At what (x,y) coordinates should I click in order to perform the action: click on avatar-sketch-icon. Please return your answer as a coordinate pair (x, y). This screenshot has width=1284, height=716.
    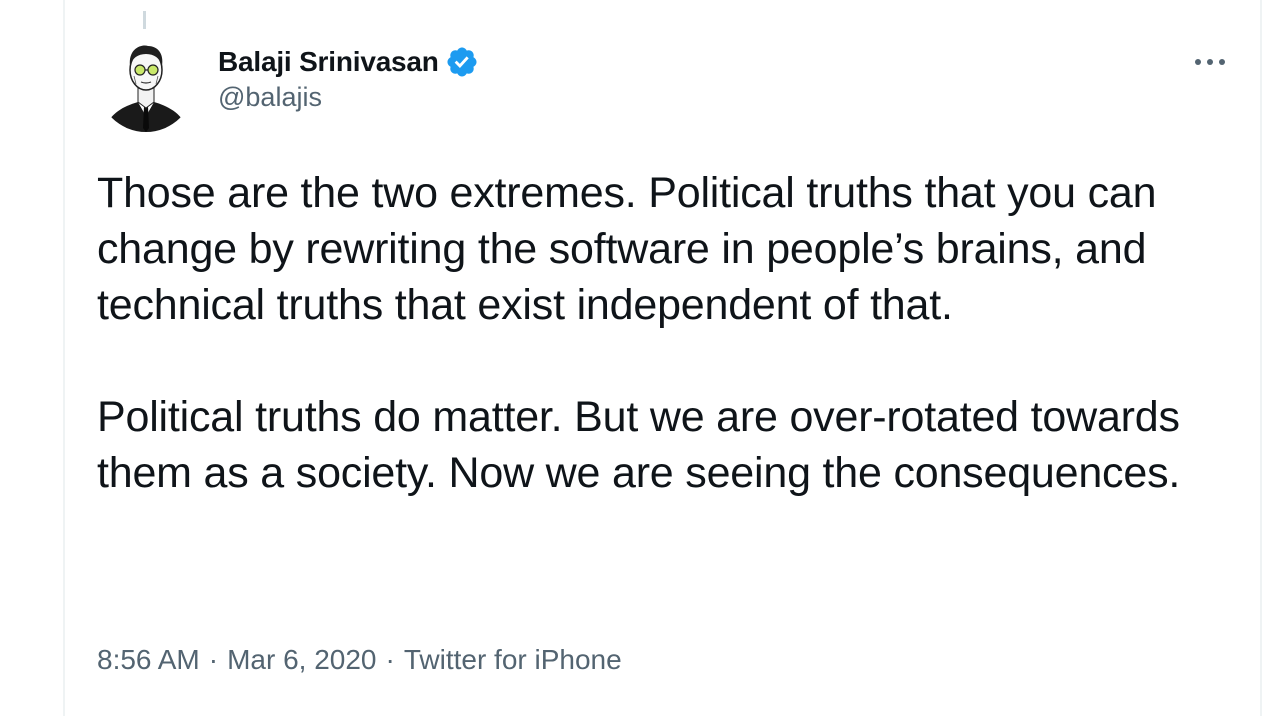
    Looking at the image, I should click on (146, 84).